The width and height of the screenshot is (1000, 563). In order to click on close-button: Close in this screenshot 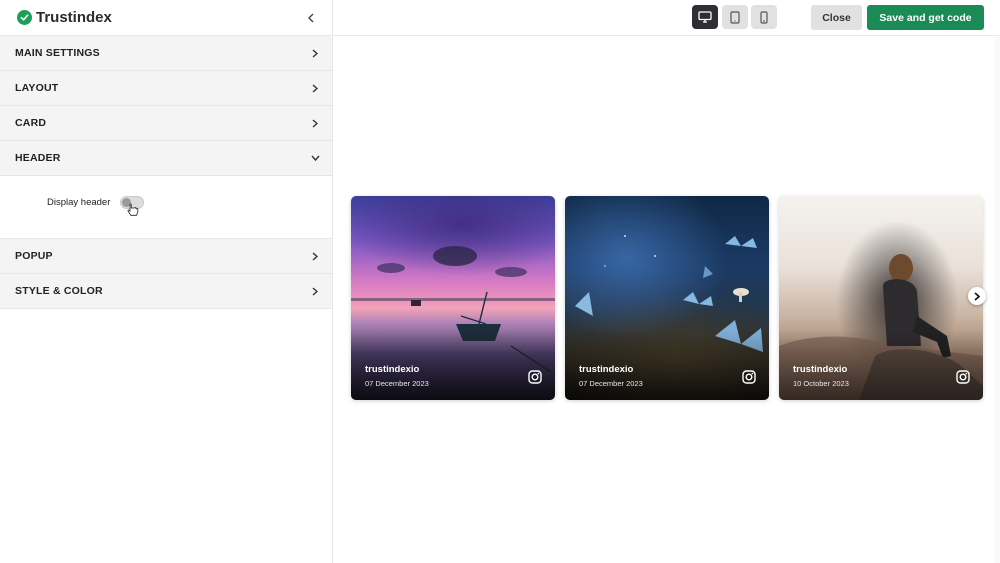, I will do `click(836, 17)`.